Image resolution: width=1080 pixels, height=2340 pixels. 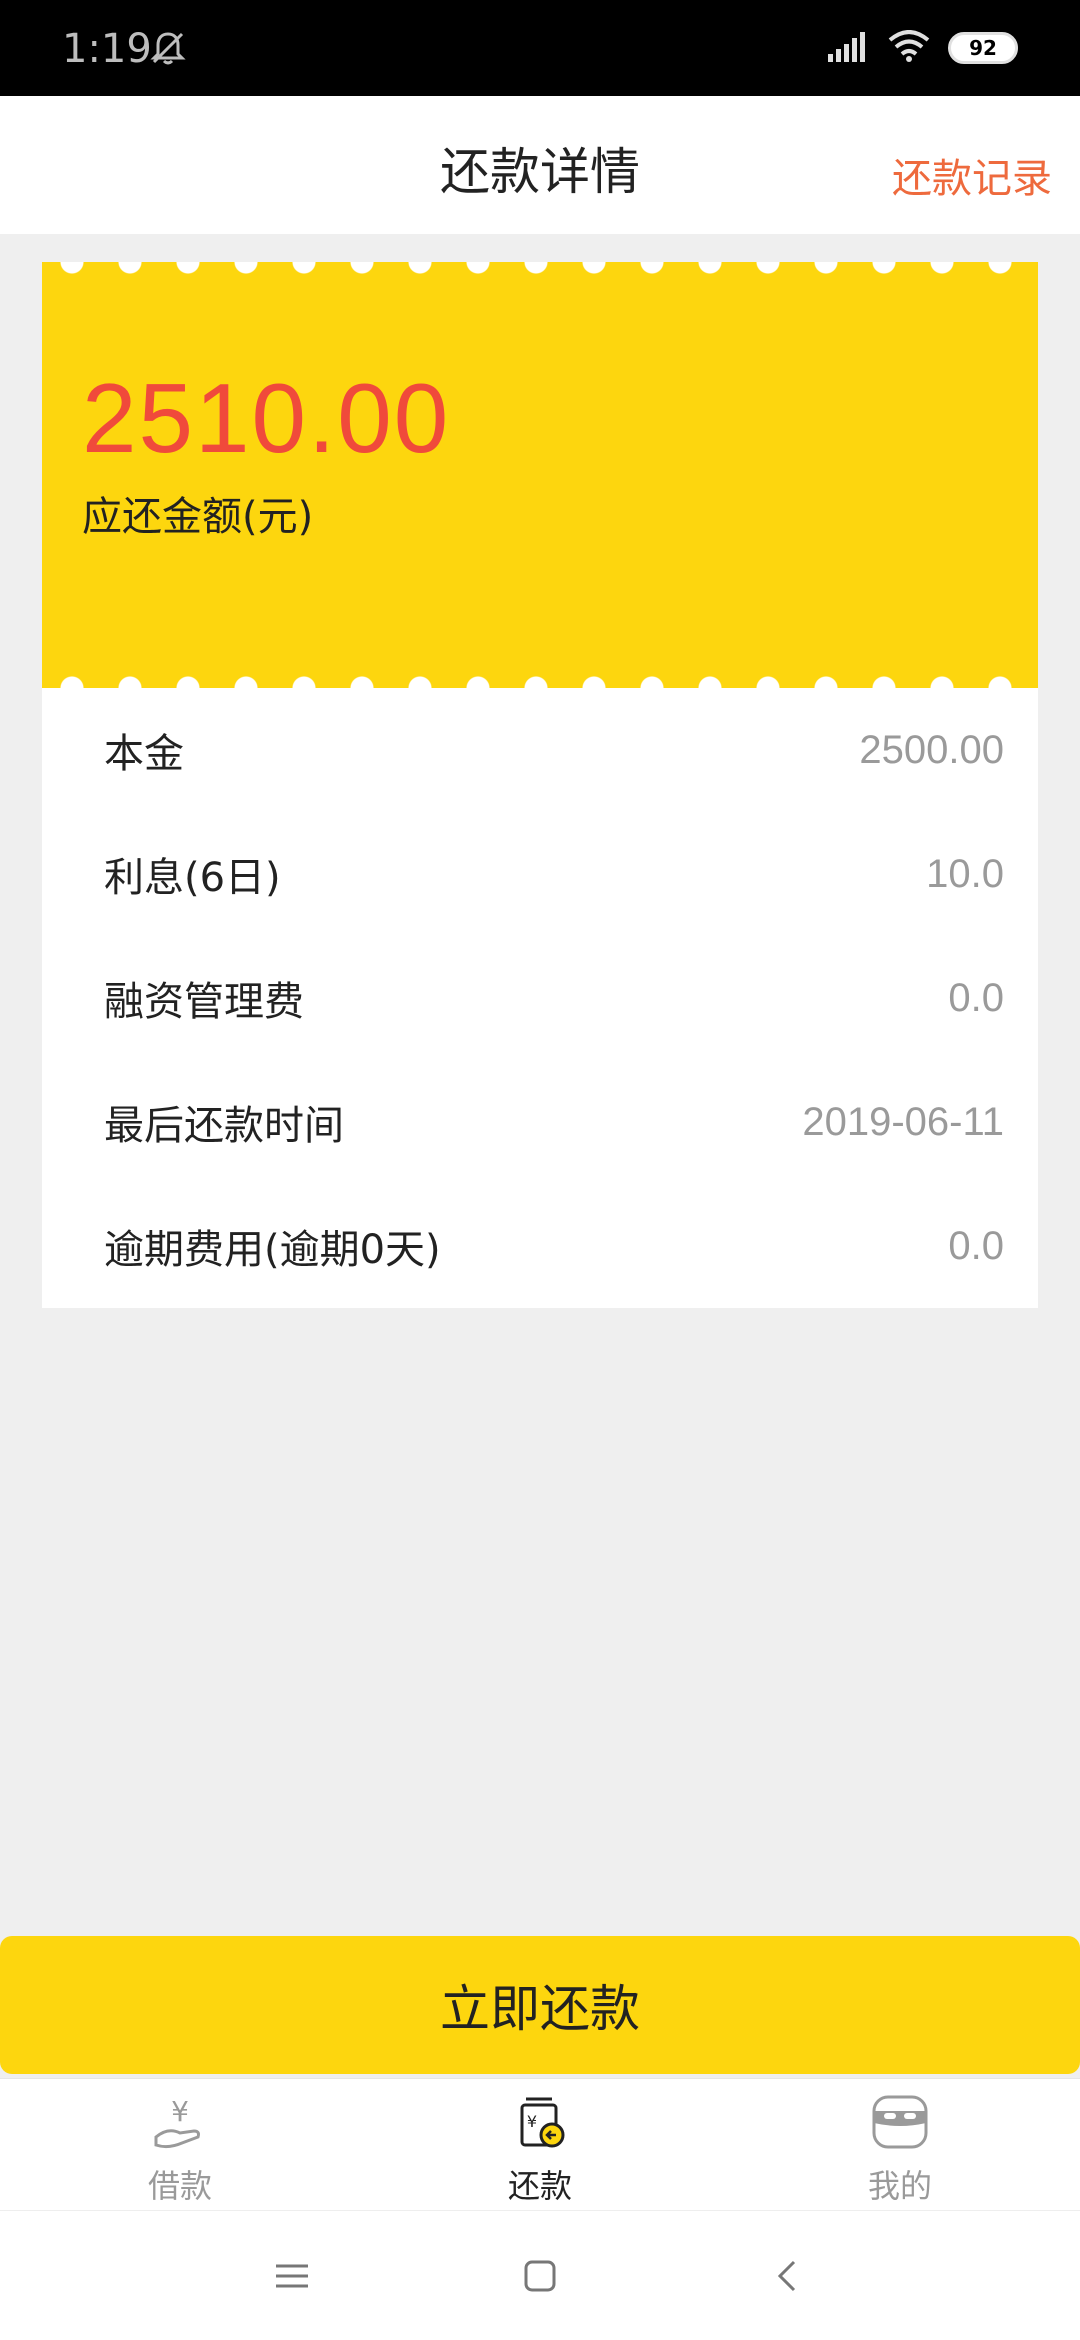 What do you see at coordinates (903, 1121) in the screenshot?
I see `detail-value: 2019-06-11` at bounding box center [903, 1121].